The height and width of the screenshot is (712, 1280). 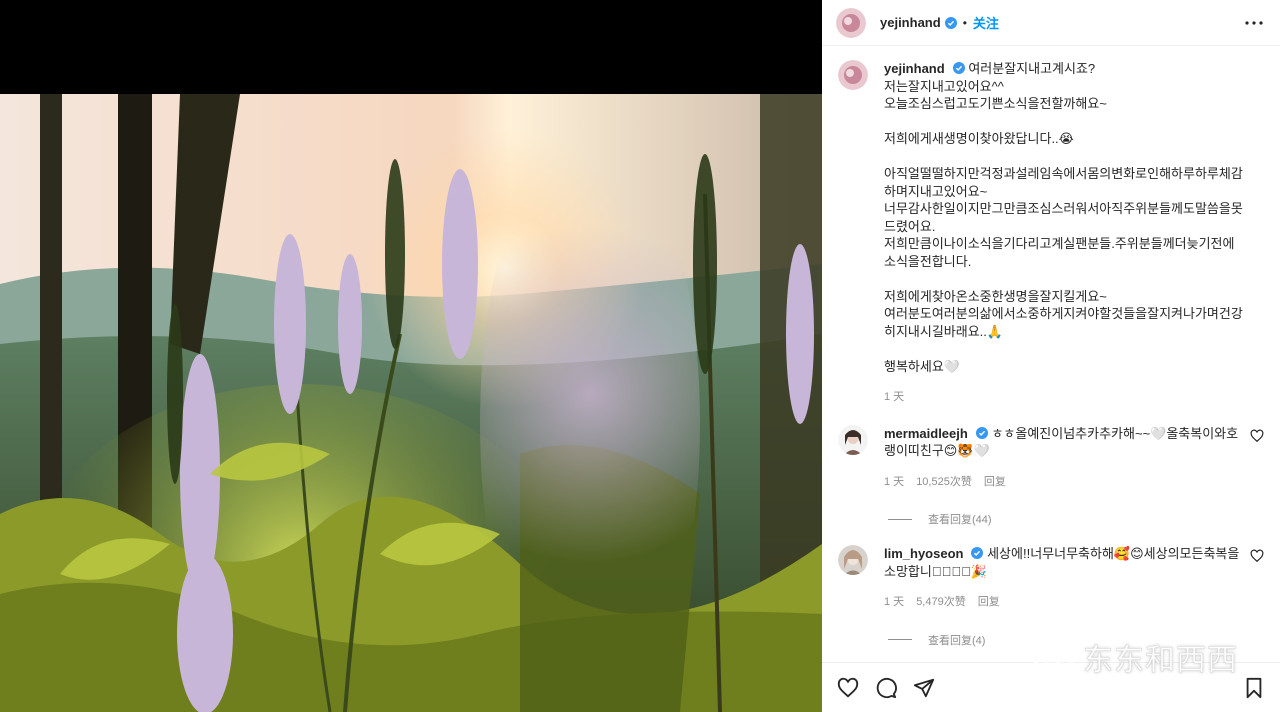 What do you see at coordinates (960, 520) in the screenshot?
I see `view-replies-label: 查看回复(44)` at bounding box center [960, 520].